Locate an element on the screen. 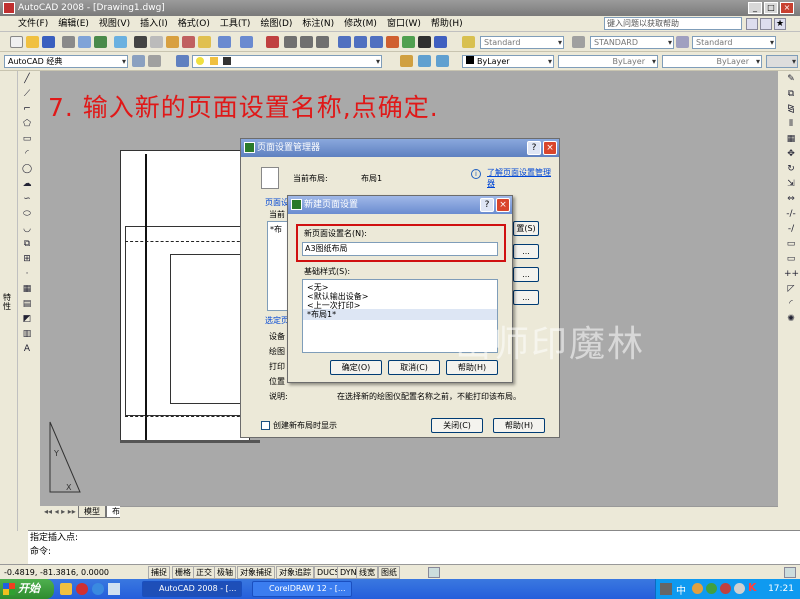 The height and width of the screenshot is (599, 800). page-setups-list-item: *布 is located at coordinates (276, 229).